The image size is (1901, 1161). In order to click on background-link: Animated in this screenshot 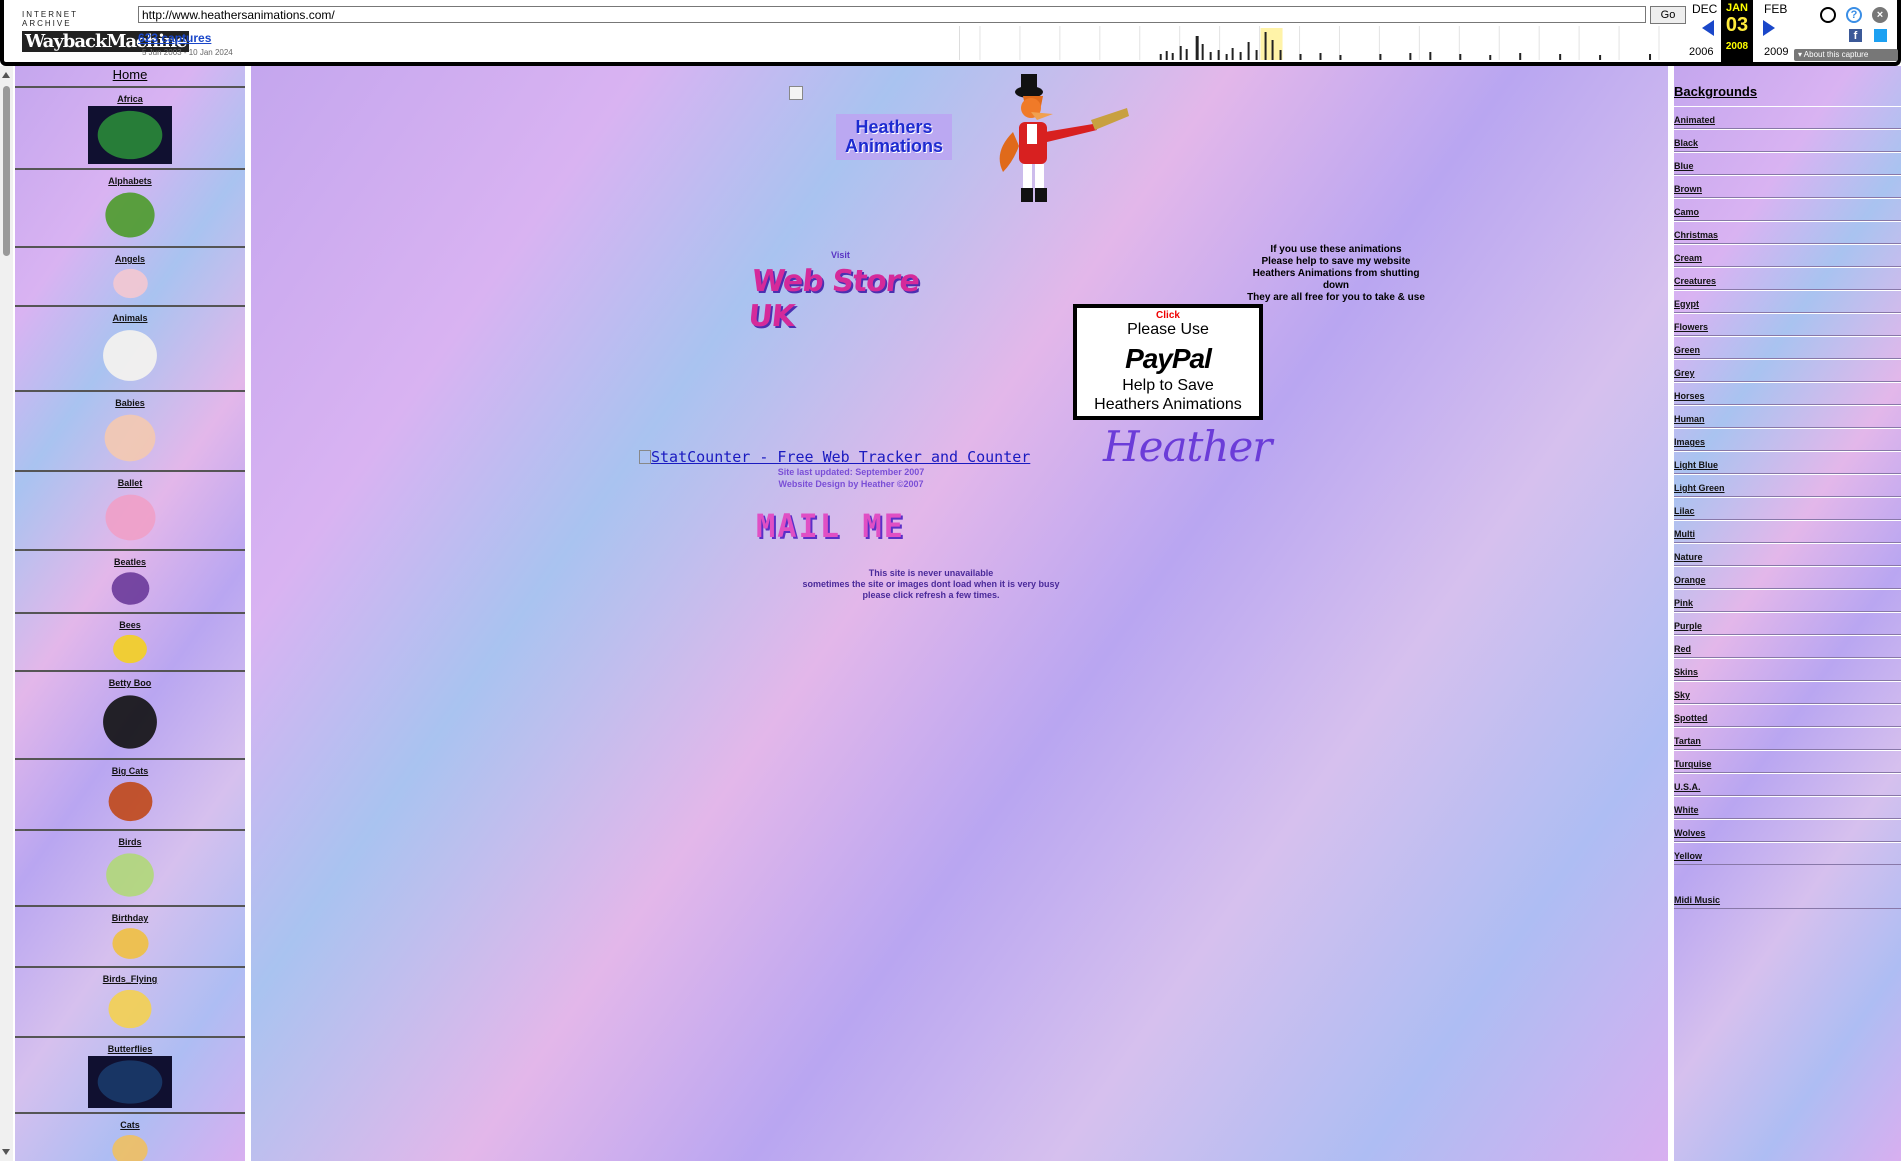, I will do `click(1694, 120)`.